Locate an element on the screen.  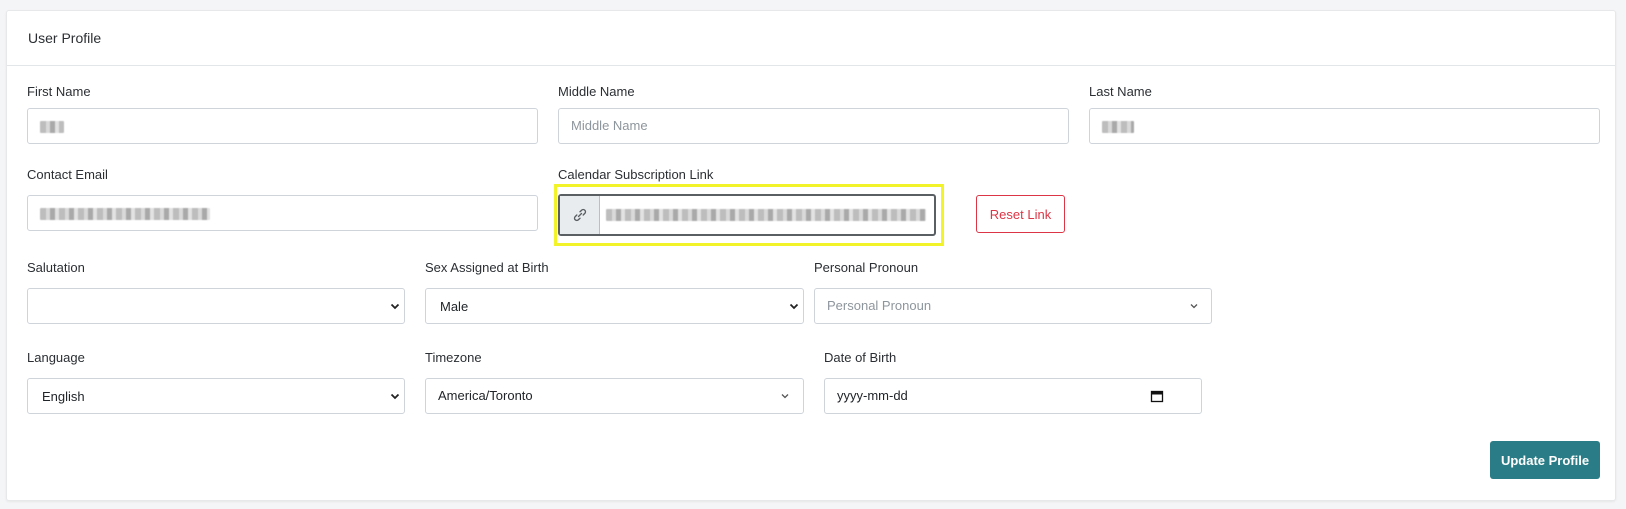
dob-label: Date of Birth is located at coordinates (860, 357).